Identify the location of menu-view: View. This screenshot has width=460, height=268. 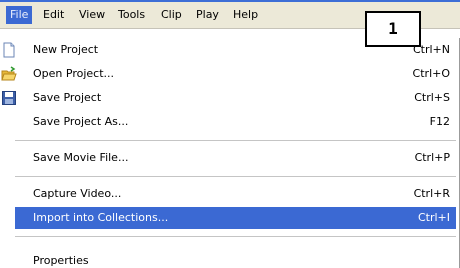
(92, 15).